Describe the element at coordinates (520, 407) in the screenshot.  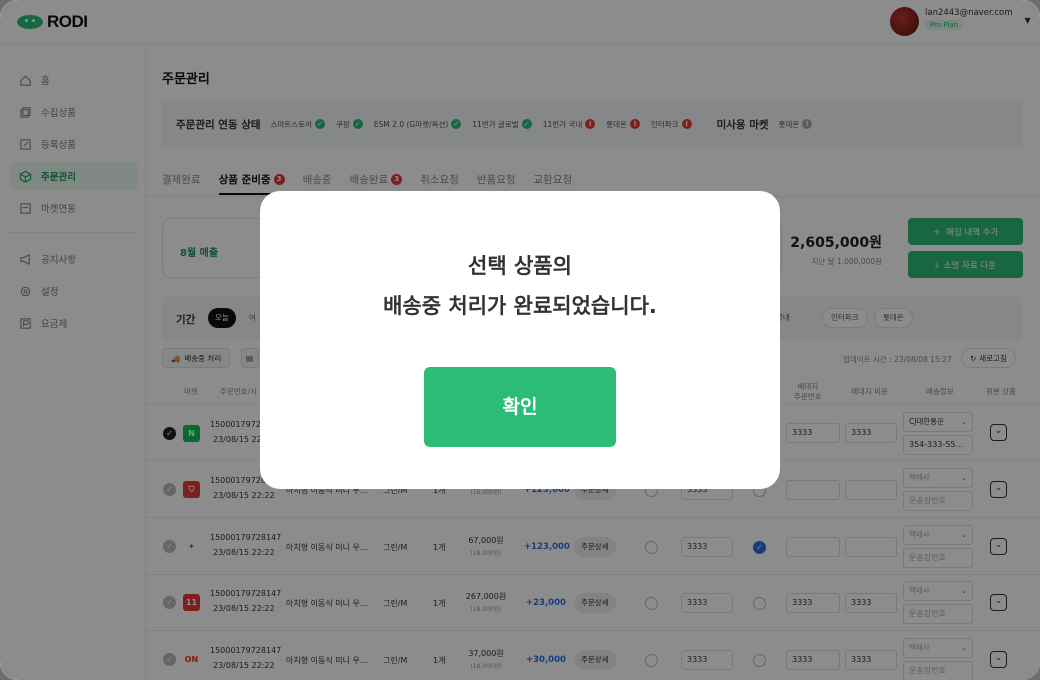
I see `confirm-button: 확인` at that location.